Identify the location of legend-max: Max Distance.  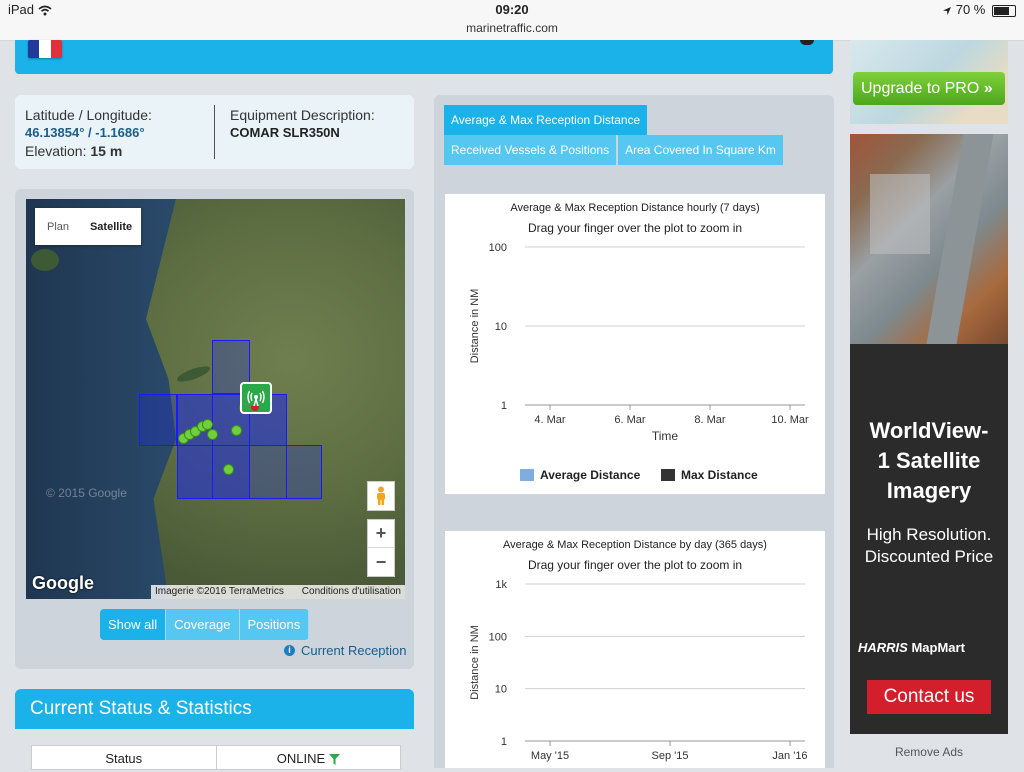
(709, 475).